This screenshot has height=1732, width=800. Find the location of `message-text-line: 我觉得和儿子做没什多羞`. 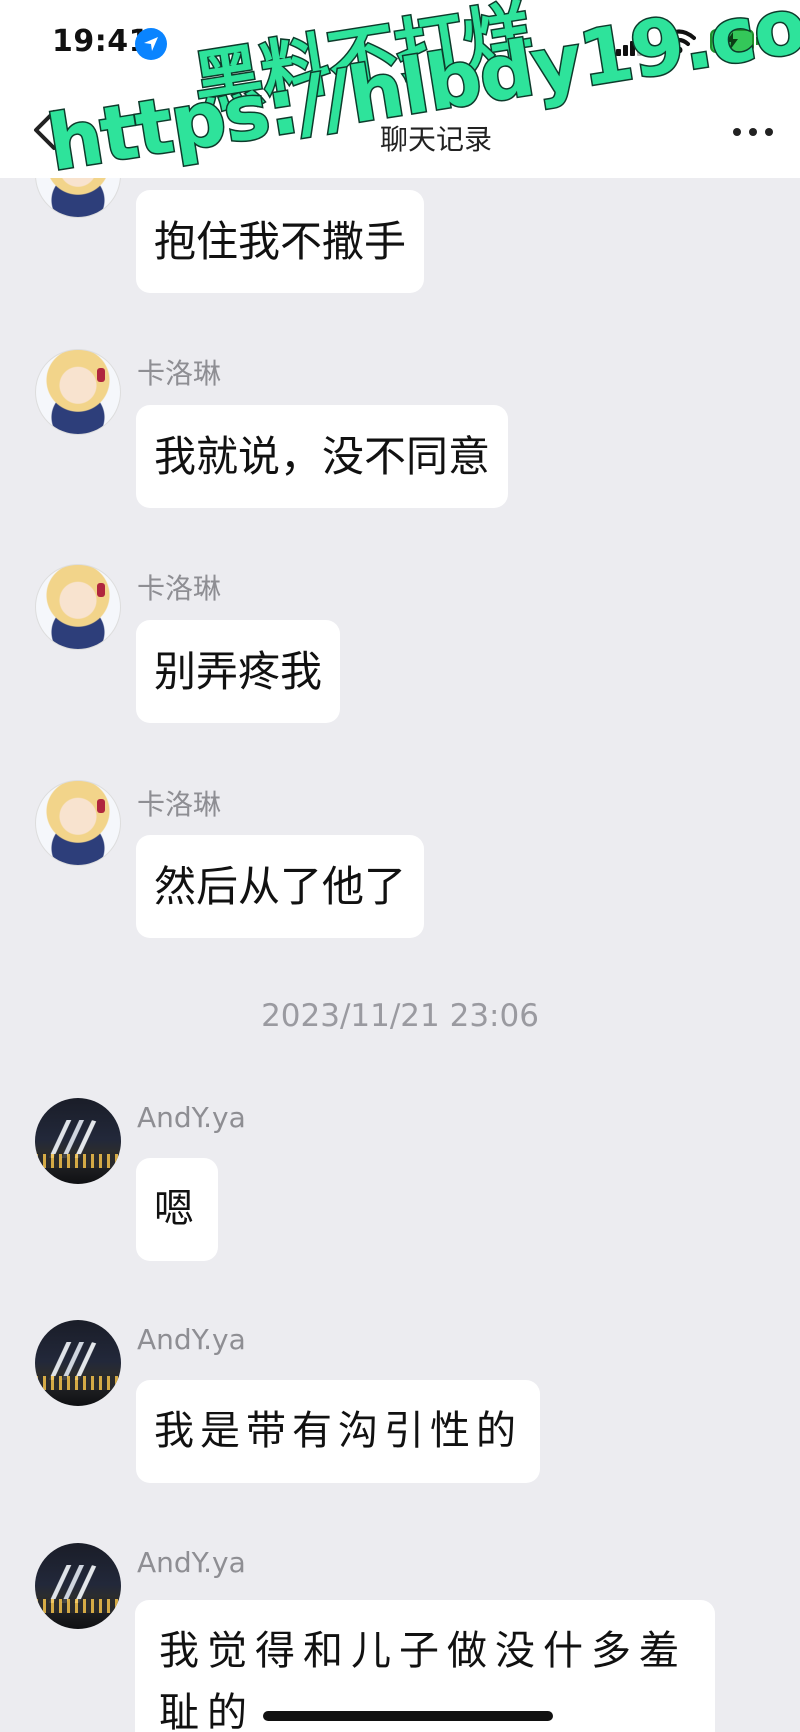

message-text-line: 我觉得和儿子做没什多羞 is located at coordinates (423, 1651).